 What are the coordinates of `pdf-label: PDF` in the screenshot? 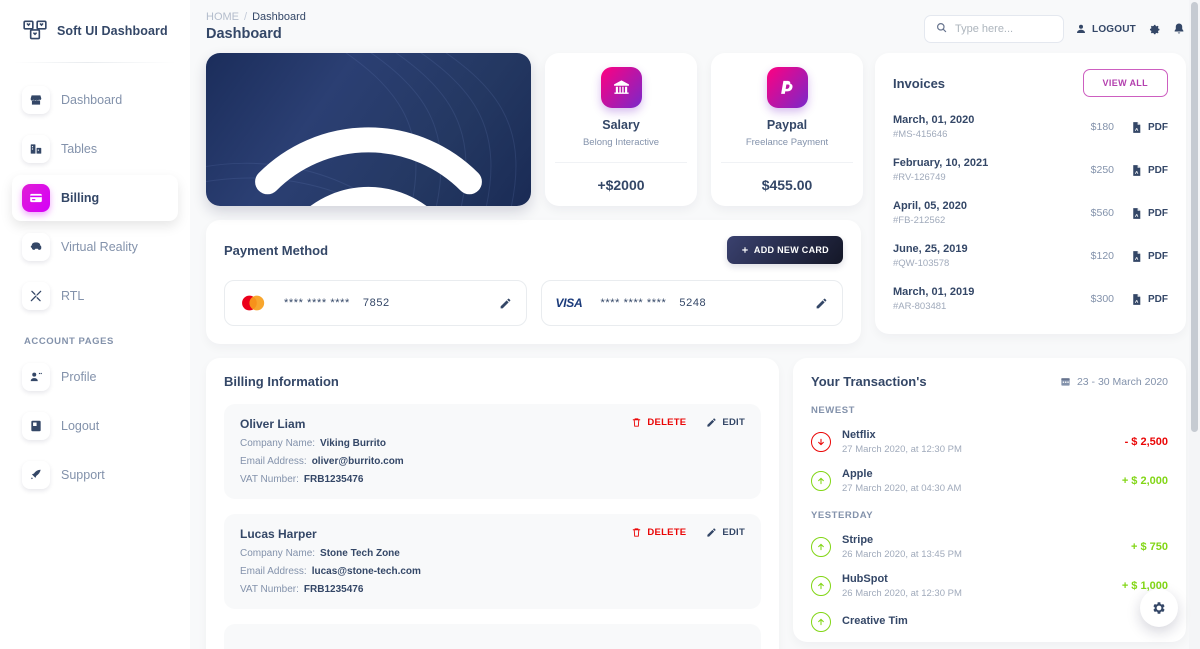 It's located at (1158, 213).